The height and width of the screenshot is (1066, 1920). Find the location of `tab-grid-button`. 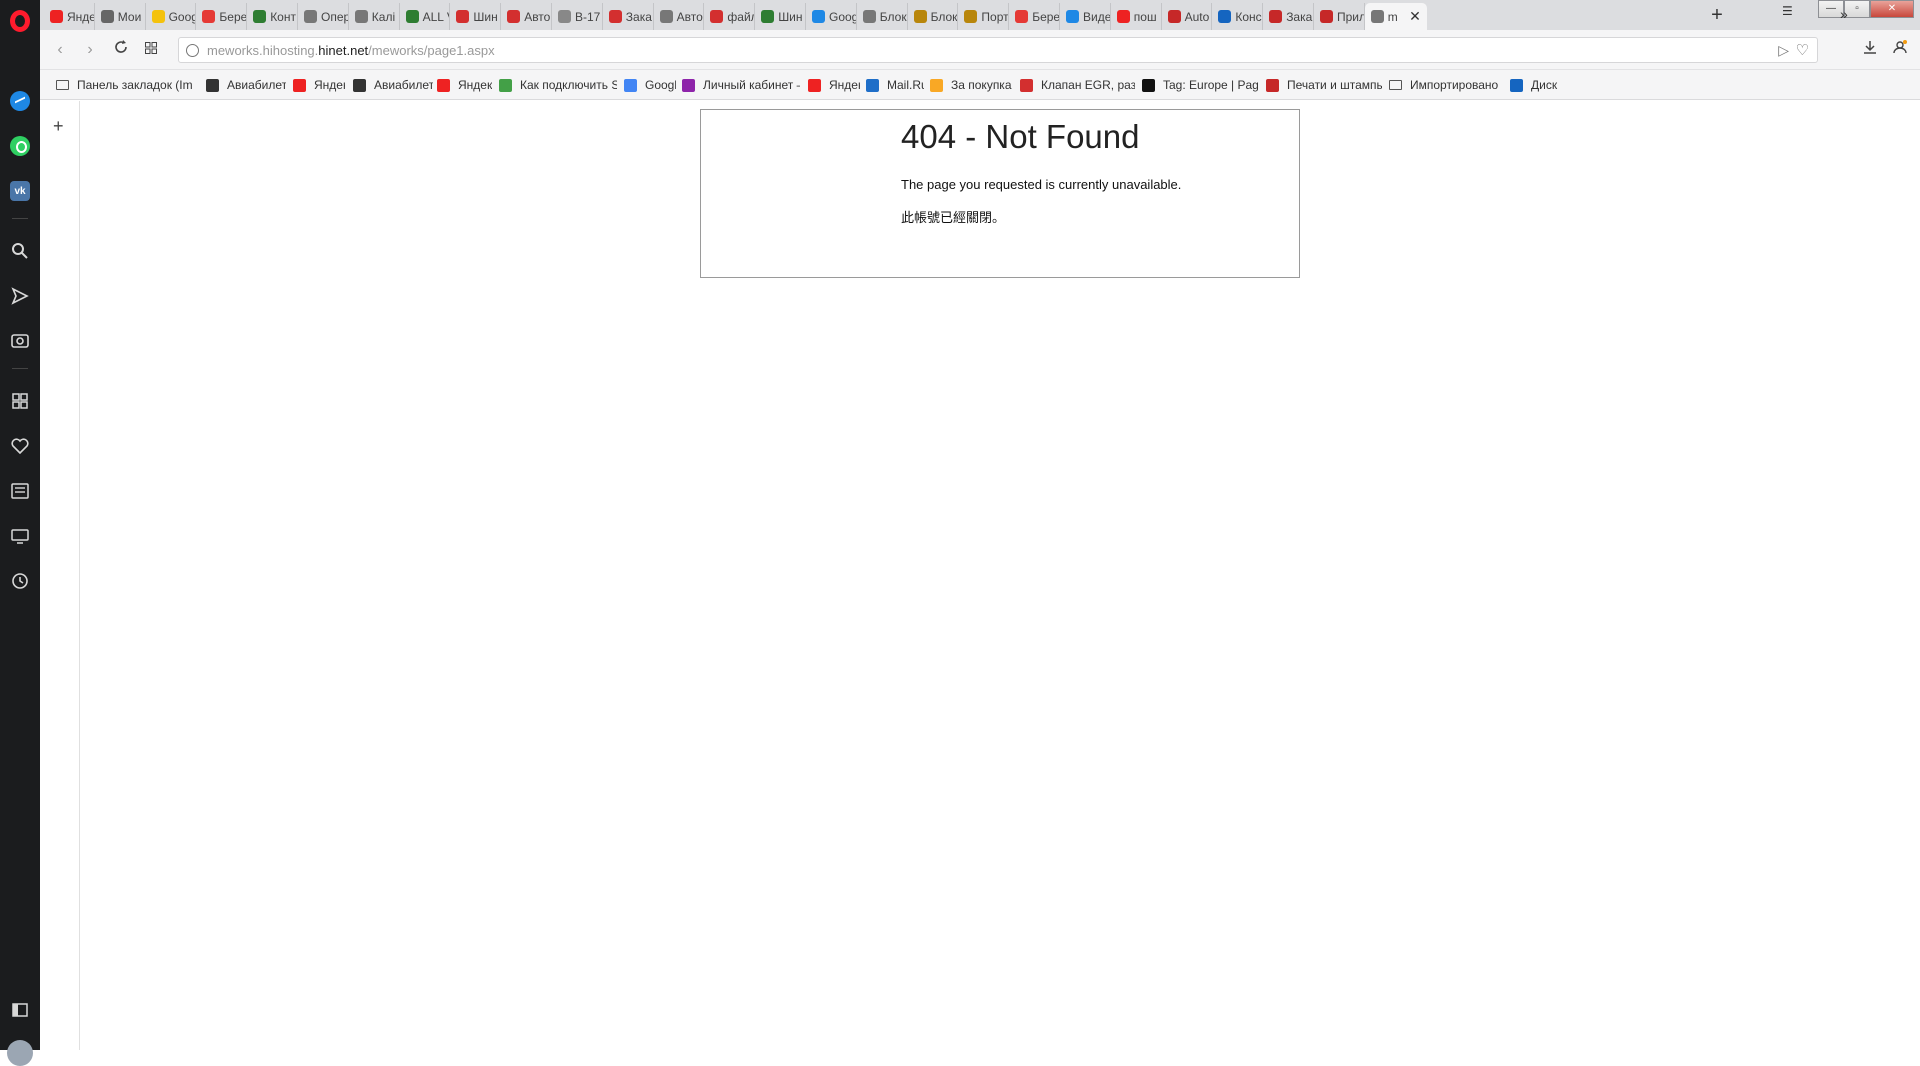

tab-grid-button is located at coordinates (151, 50).